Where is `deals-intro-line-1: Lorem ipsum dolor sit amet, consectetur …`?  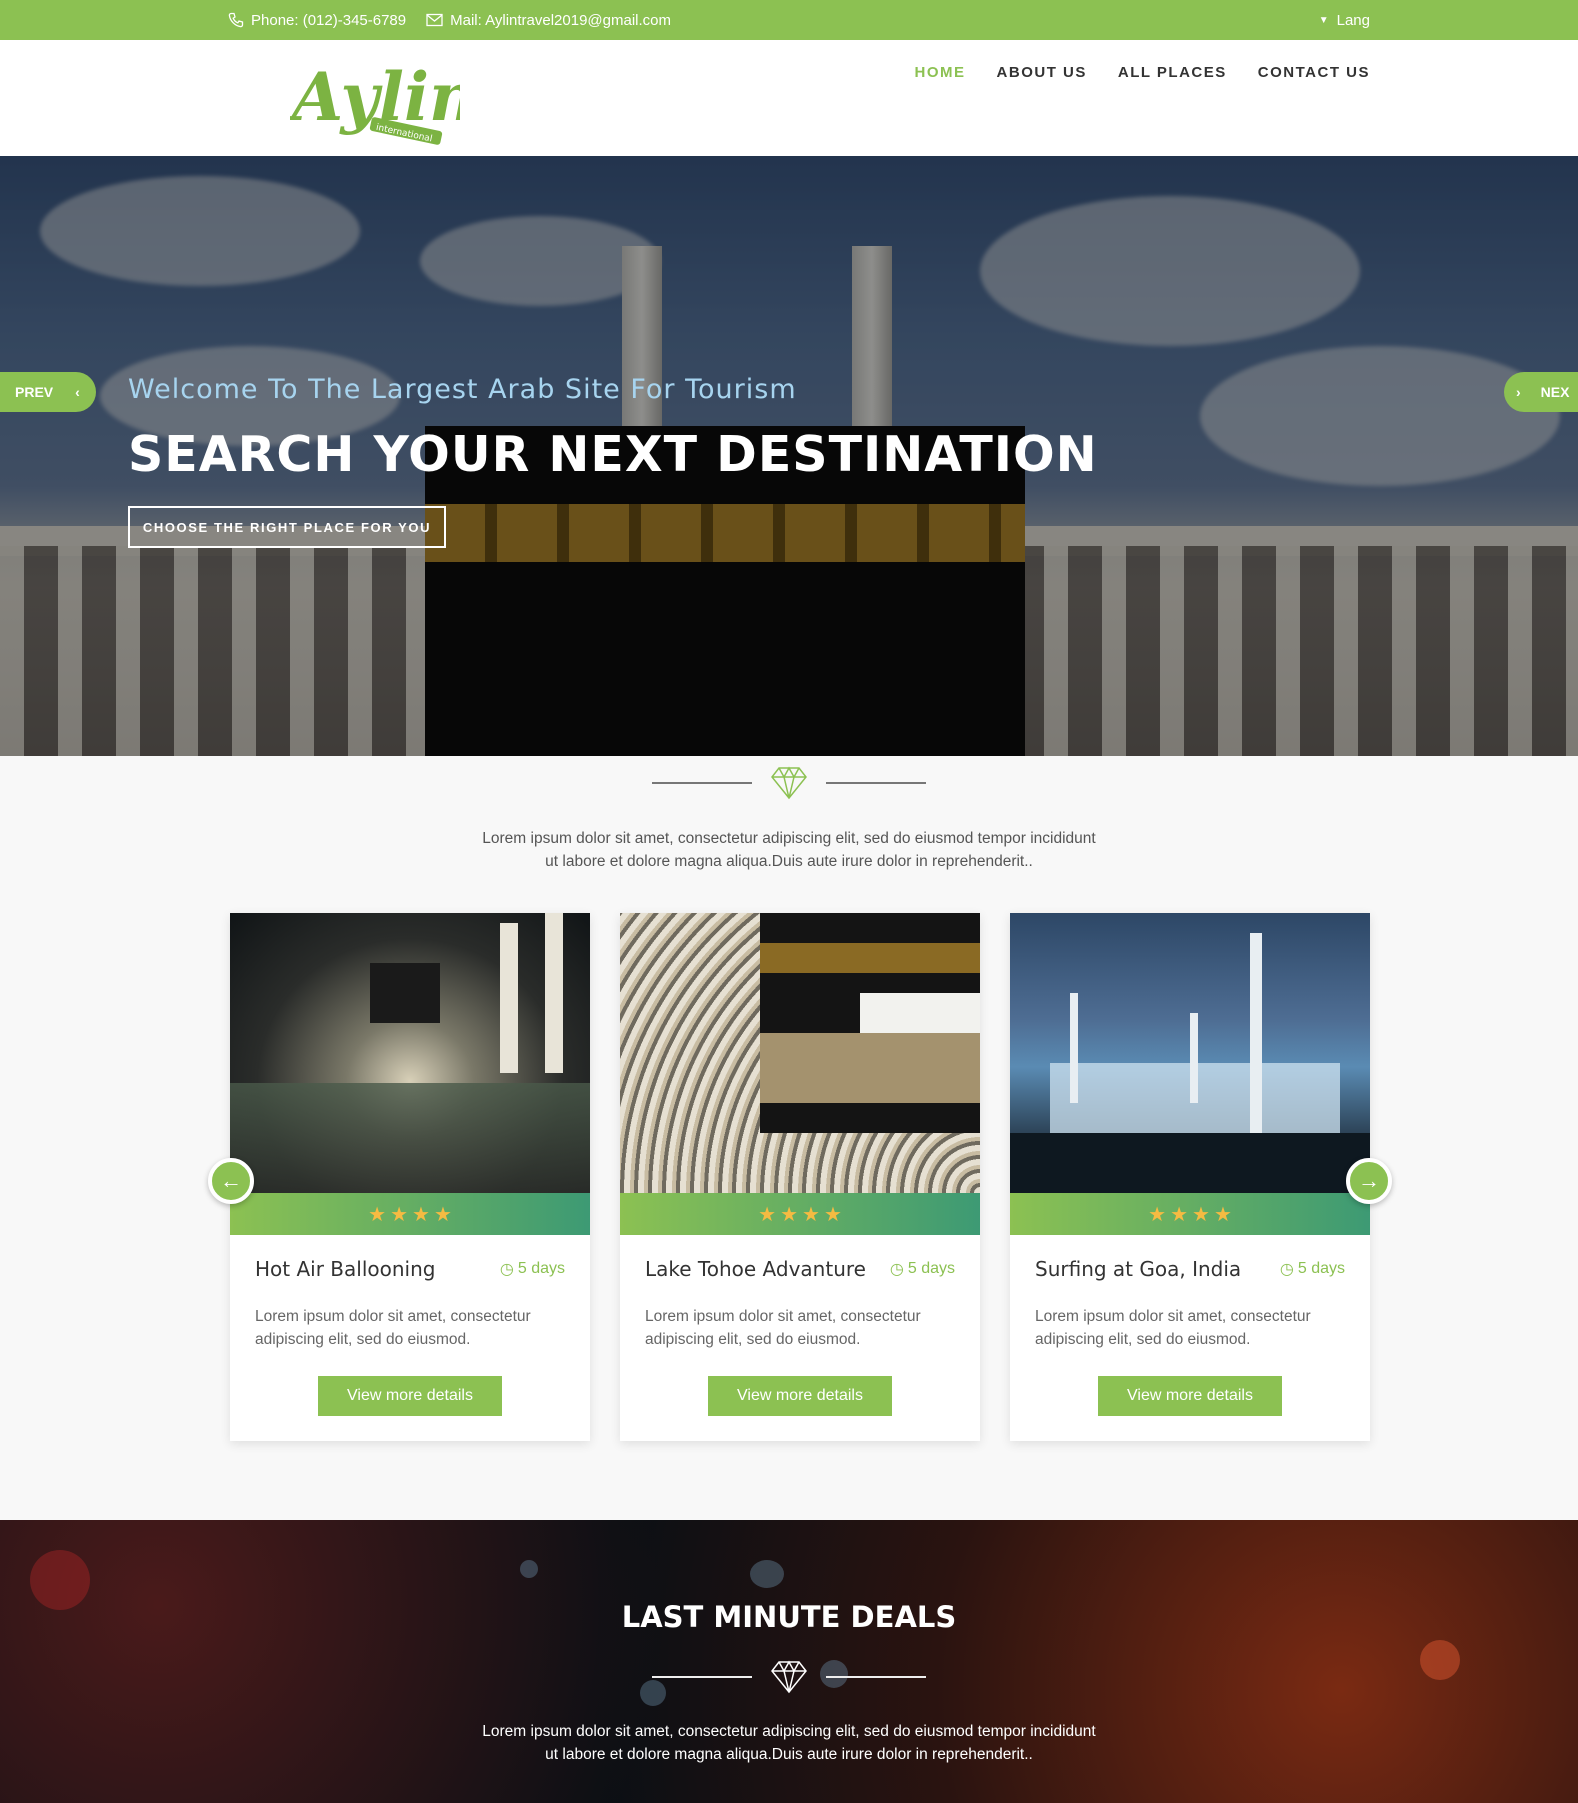 deals-intro-line-1: Lorem ipsum dolor sit amet, consectetur … is located at coordinates (789, 1731).